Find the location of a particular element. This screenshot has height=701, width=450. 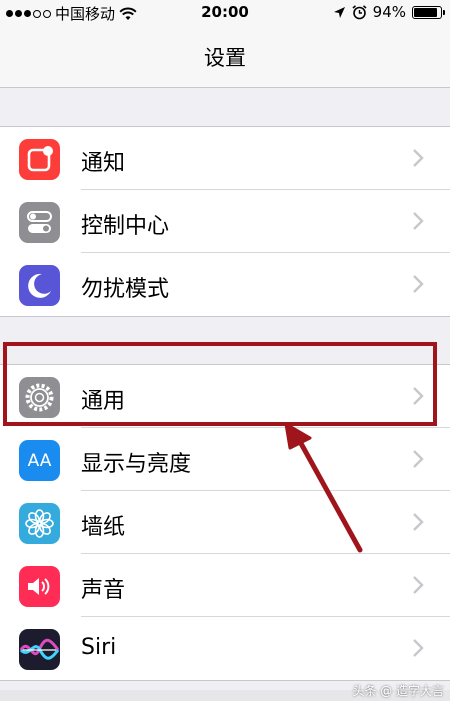

watermark-text: 头条 @ 造字大言 is located at coordinates (398, 691).